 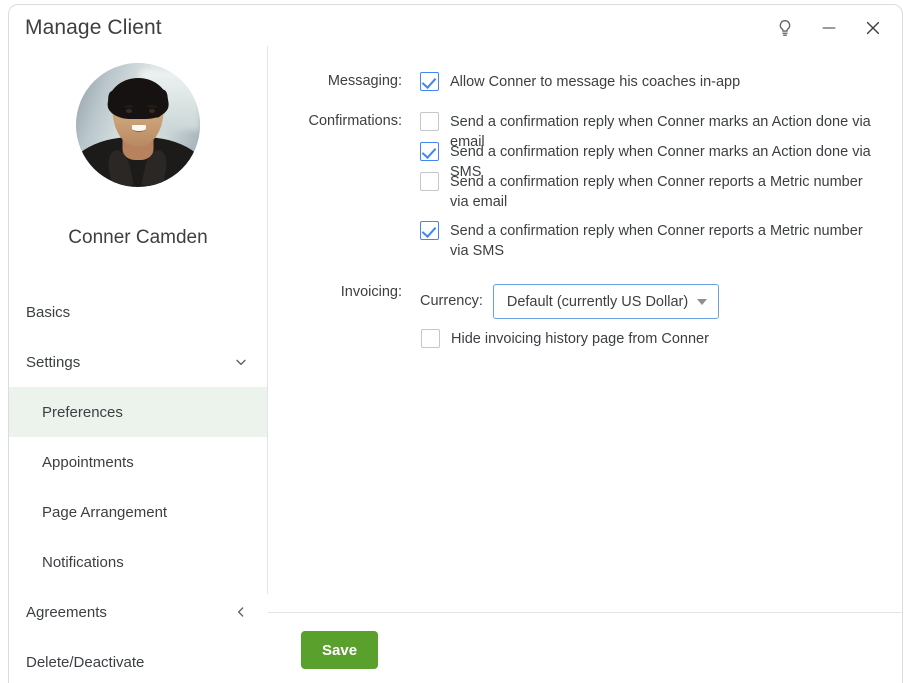 I want to click on sidebar-item-basics: Basics, so click(x=138, y=312).